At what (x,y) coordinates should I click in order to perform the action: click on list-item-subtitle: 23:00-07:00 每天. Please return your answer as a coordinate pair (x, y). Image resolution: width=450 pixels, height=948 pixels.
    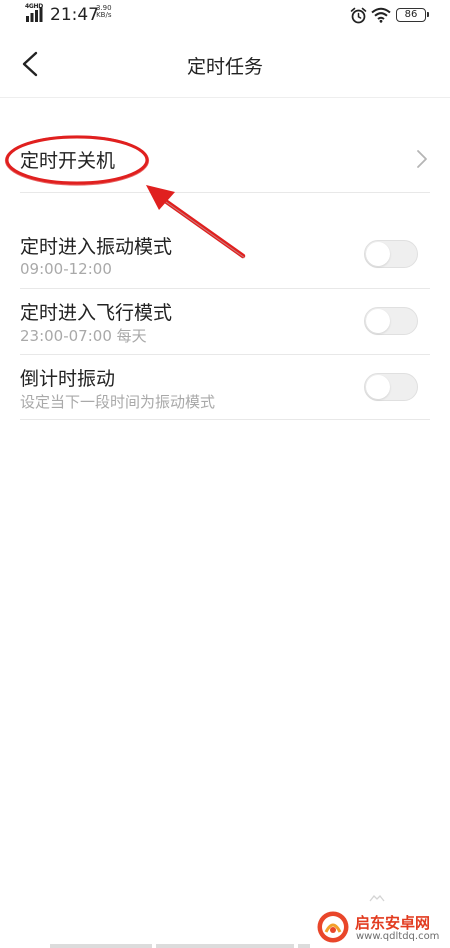
    Looking at the image, I should click on (83, 336).